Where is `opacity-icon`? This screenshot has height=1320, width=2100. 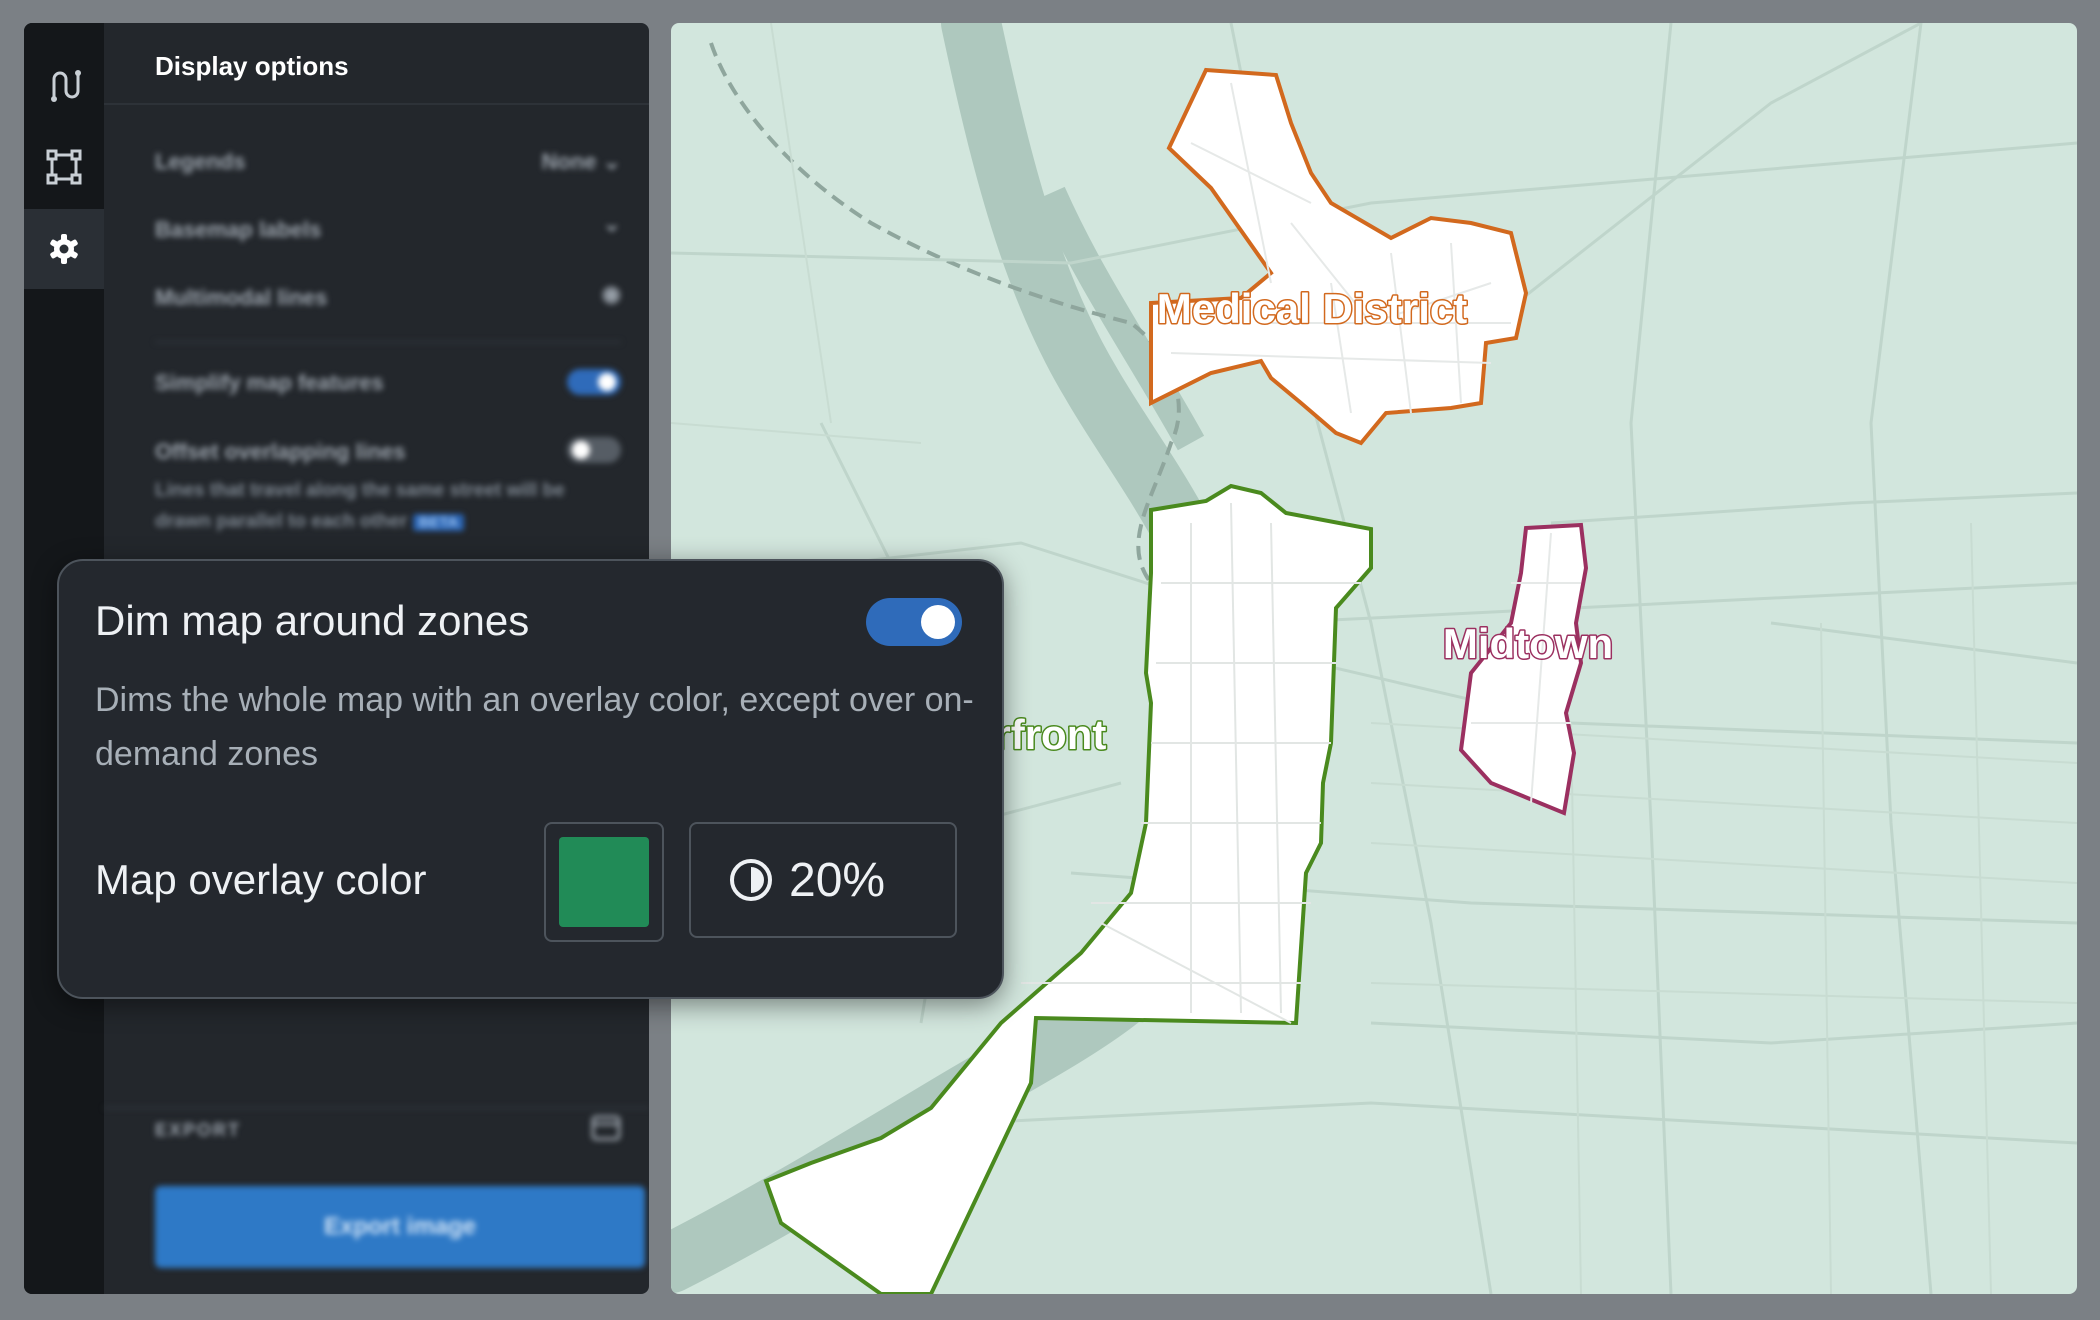 opacity-icon is located at coordinates (751, 880).